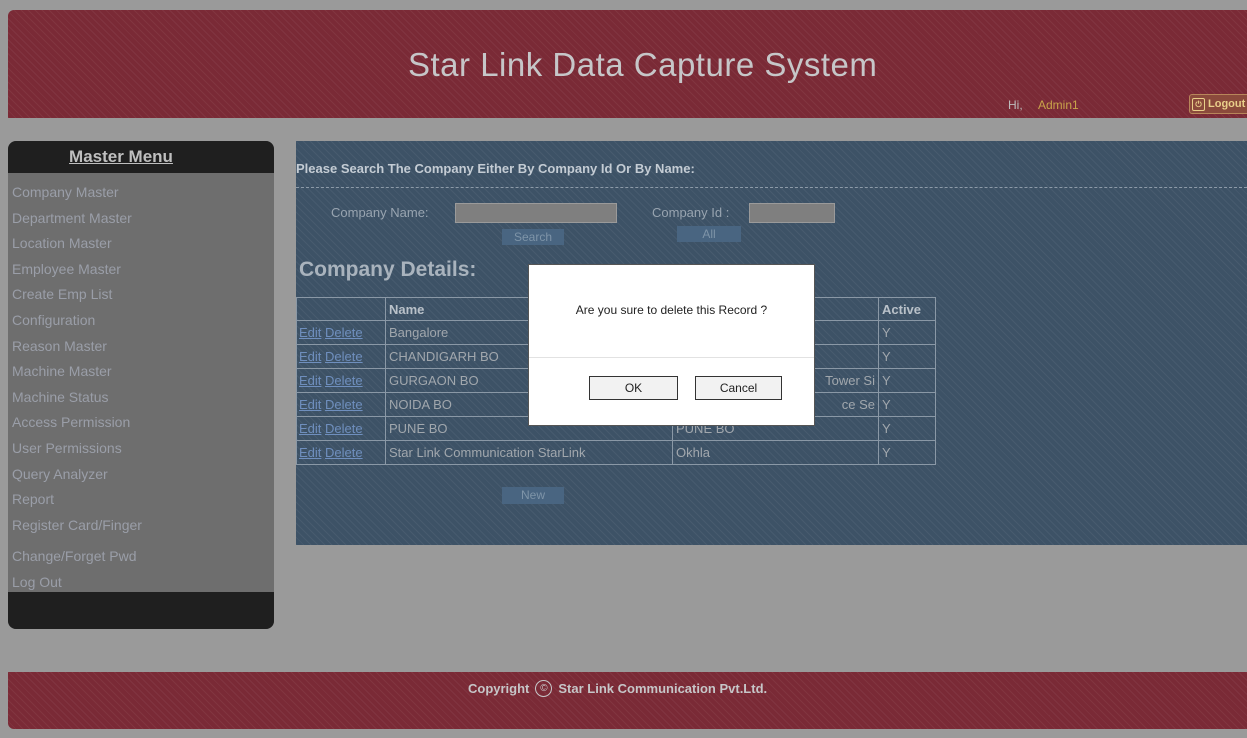 This screenshot has height=738, width=1247. Describe the element at coordinates (141, 372) in the screenshot. I see `menu-item-machine-master: Machine Master` at that location.